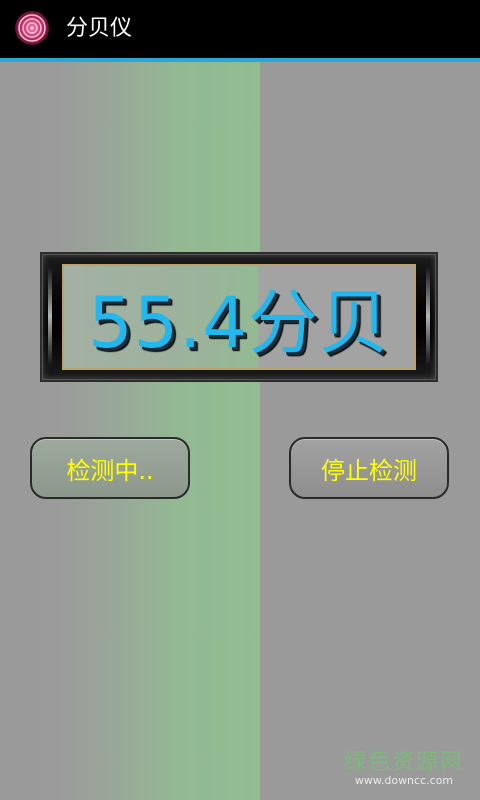 The width and height of the screenshot is (480, 800). Describe the element at coordinates (99, 28) in the screenshot. I see `app-title: 分贝仪` at that location.